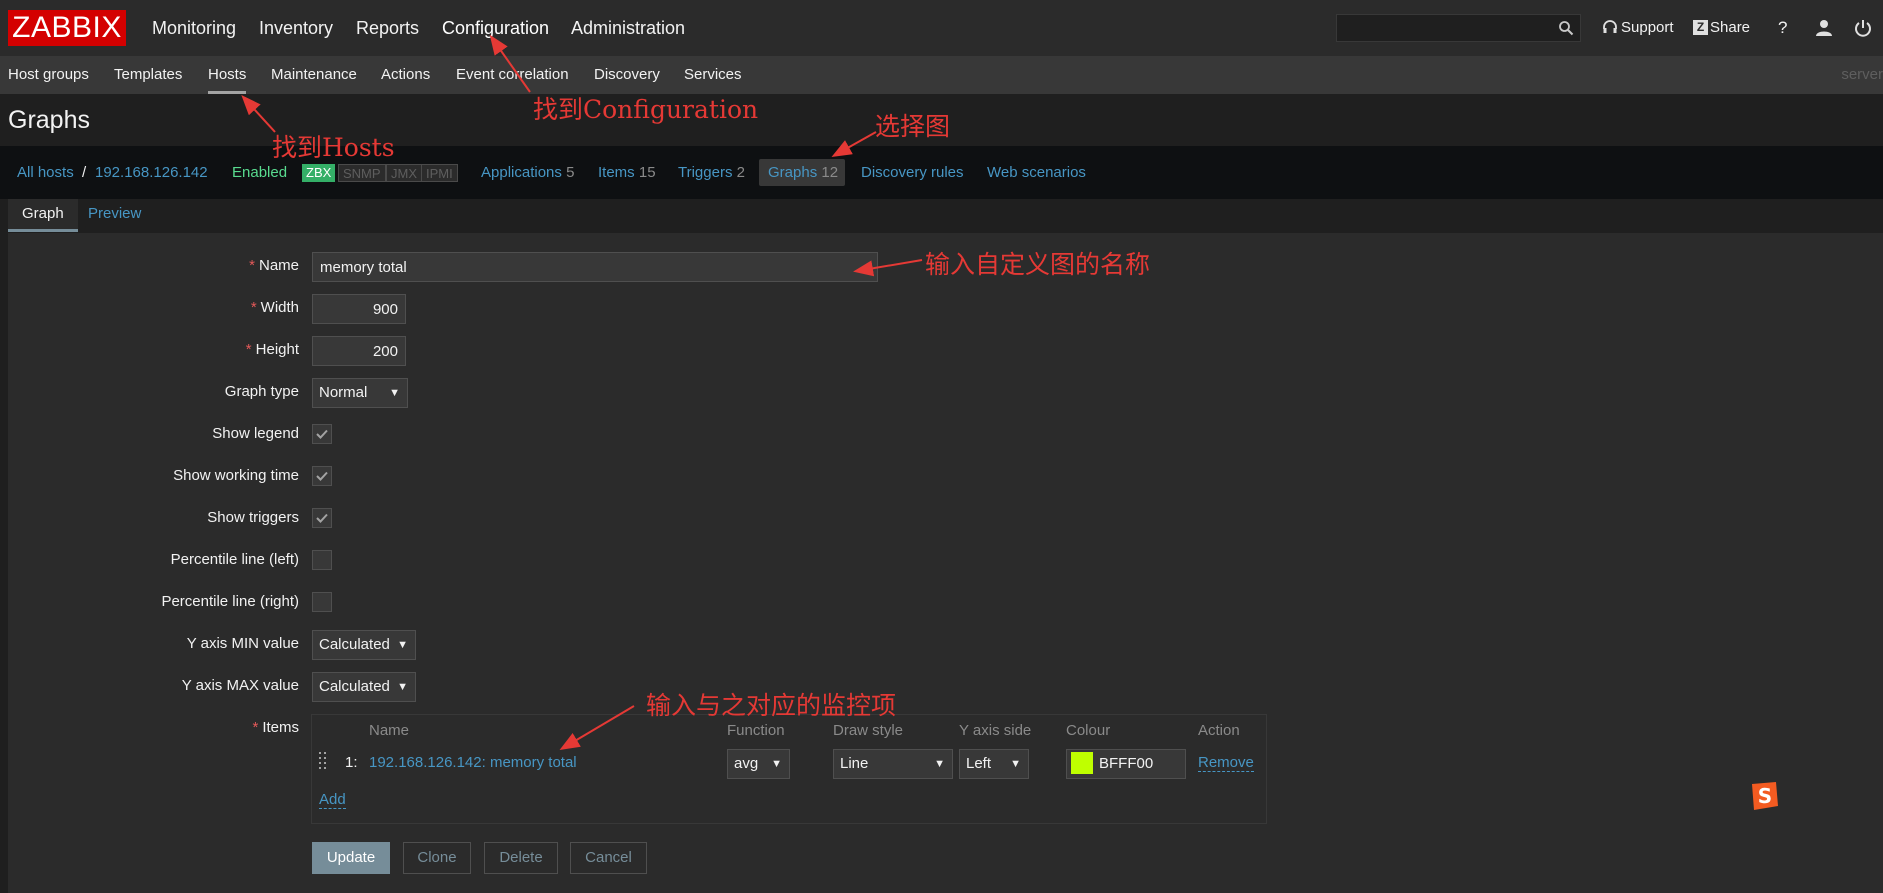  What do you see at coordinates (495, 28) in the screenshot?
I see `menu-configuration: Configuration` at bounding box center [495, 28].